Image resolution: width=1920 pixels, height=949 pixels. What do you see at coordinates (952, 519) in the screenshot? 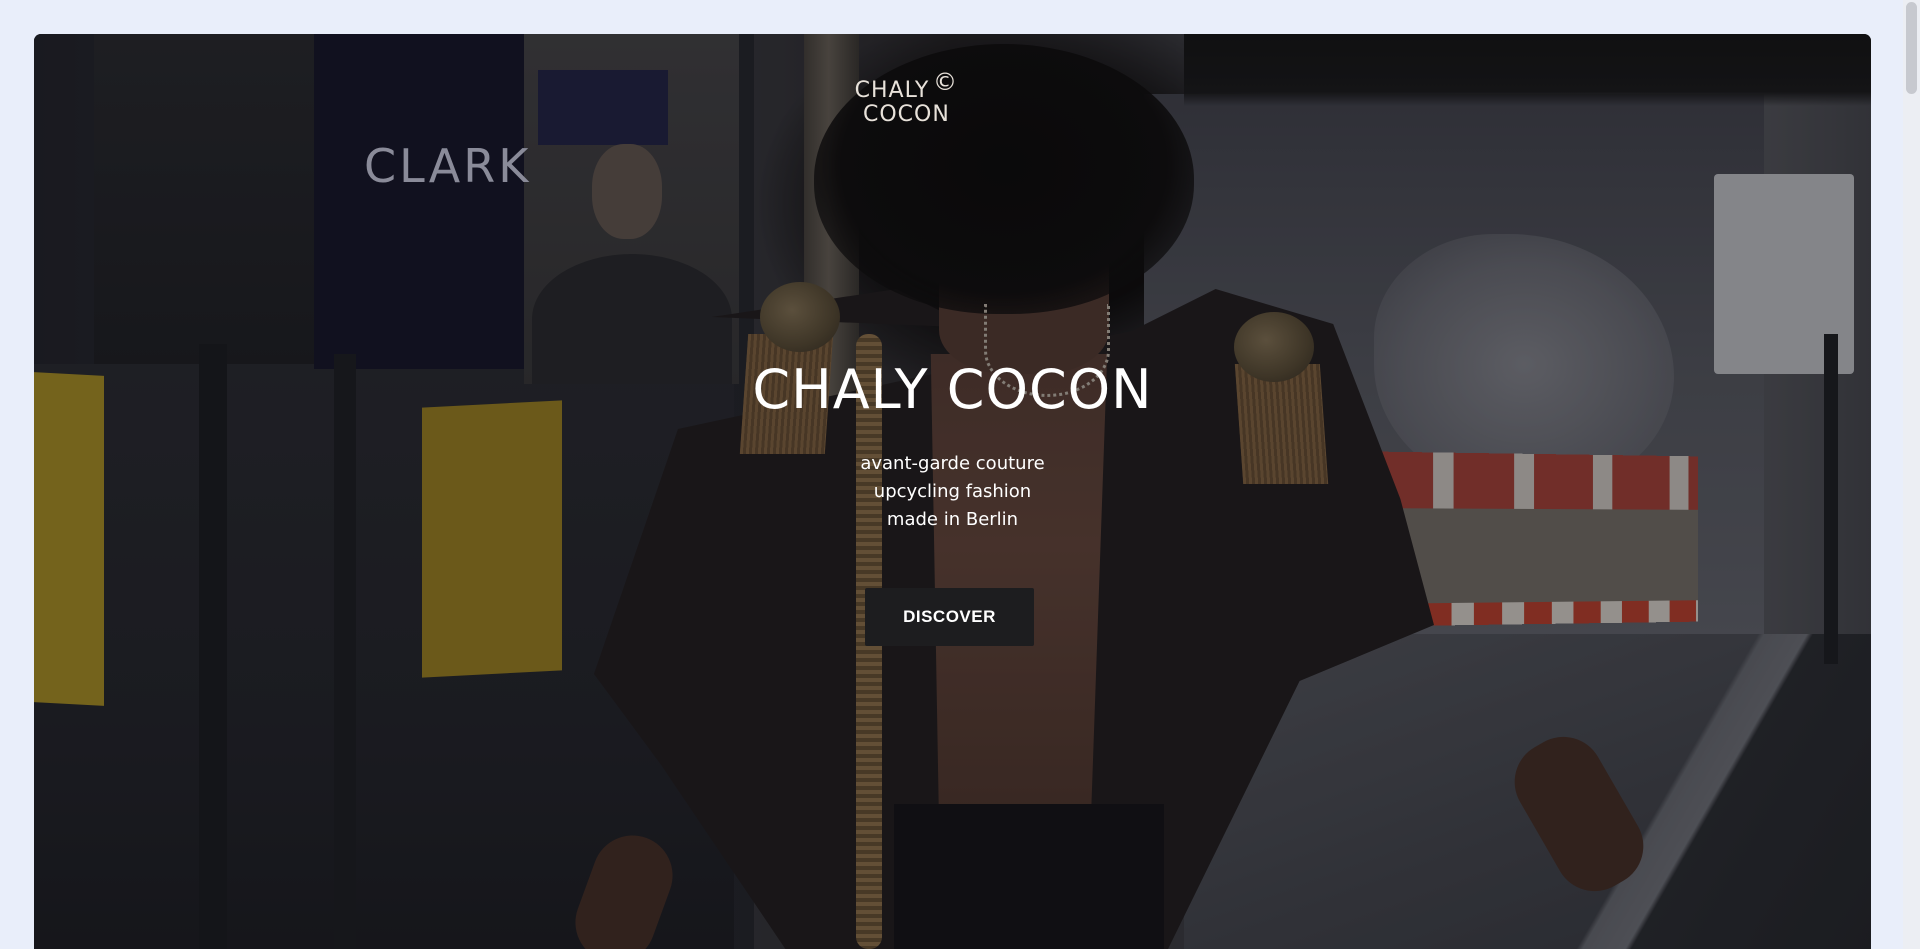
I see `tagline-line: made in Berlin` at bounding box center [952, 519].